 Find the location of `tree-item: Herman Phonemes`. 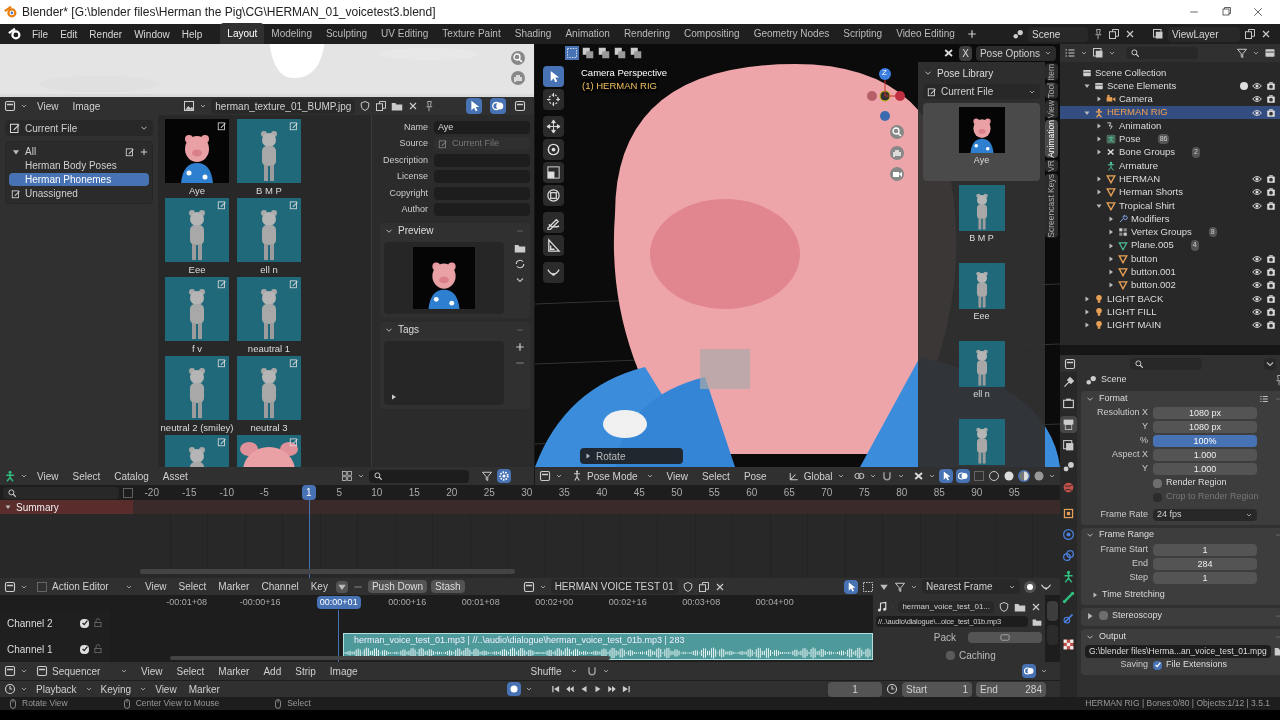

tree-item: Herman Phonemes is located at coordinates (79, 179).